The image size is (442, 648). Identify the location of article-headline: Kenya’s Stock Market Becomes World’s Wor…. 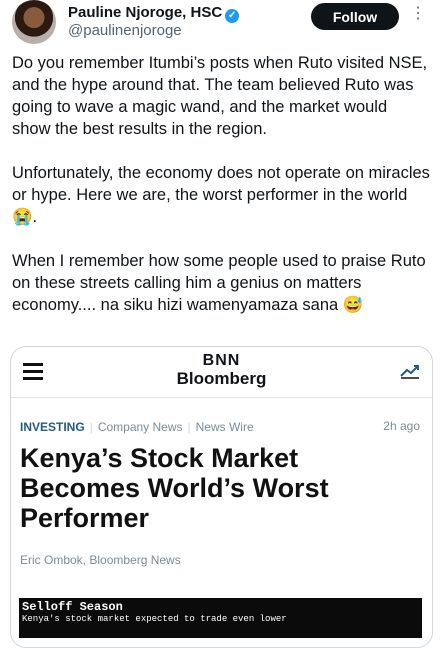
(174, 488).